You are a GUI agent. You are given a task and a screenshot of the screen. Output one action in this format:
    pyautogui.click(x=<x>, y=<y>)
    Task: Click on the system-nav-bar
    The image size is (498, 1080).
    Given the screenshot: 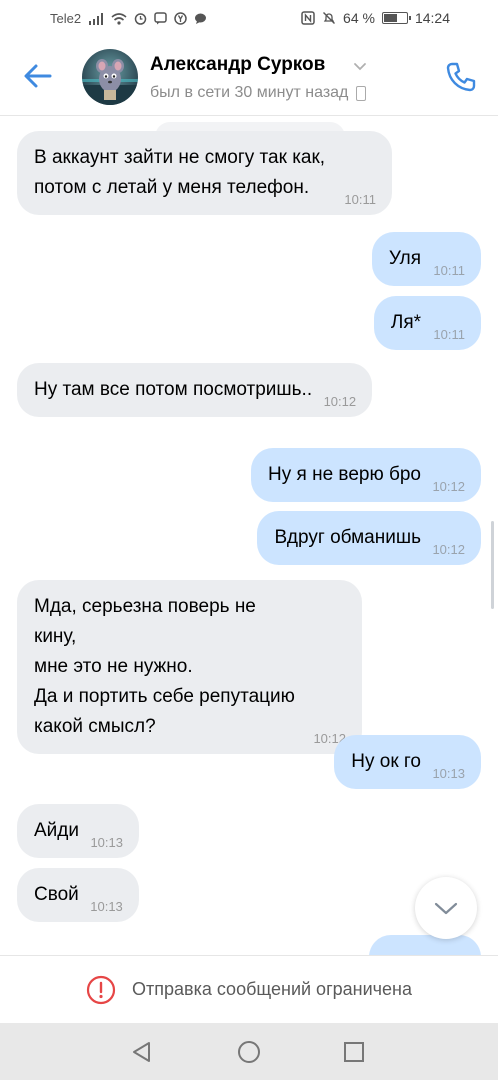 What is the action you would take?
    pyautogui.click(x=249, y=1051)
    